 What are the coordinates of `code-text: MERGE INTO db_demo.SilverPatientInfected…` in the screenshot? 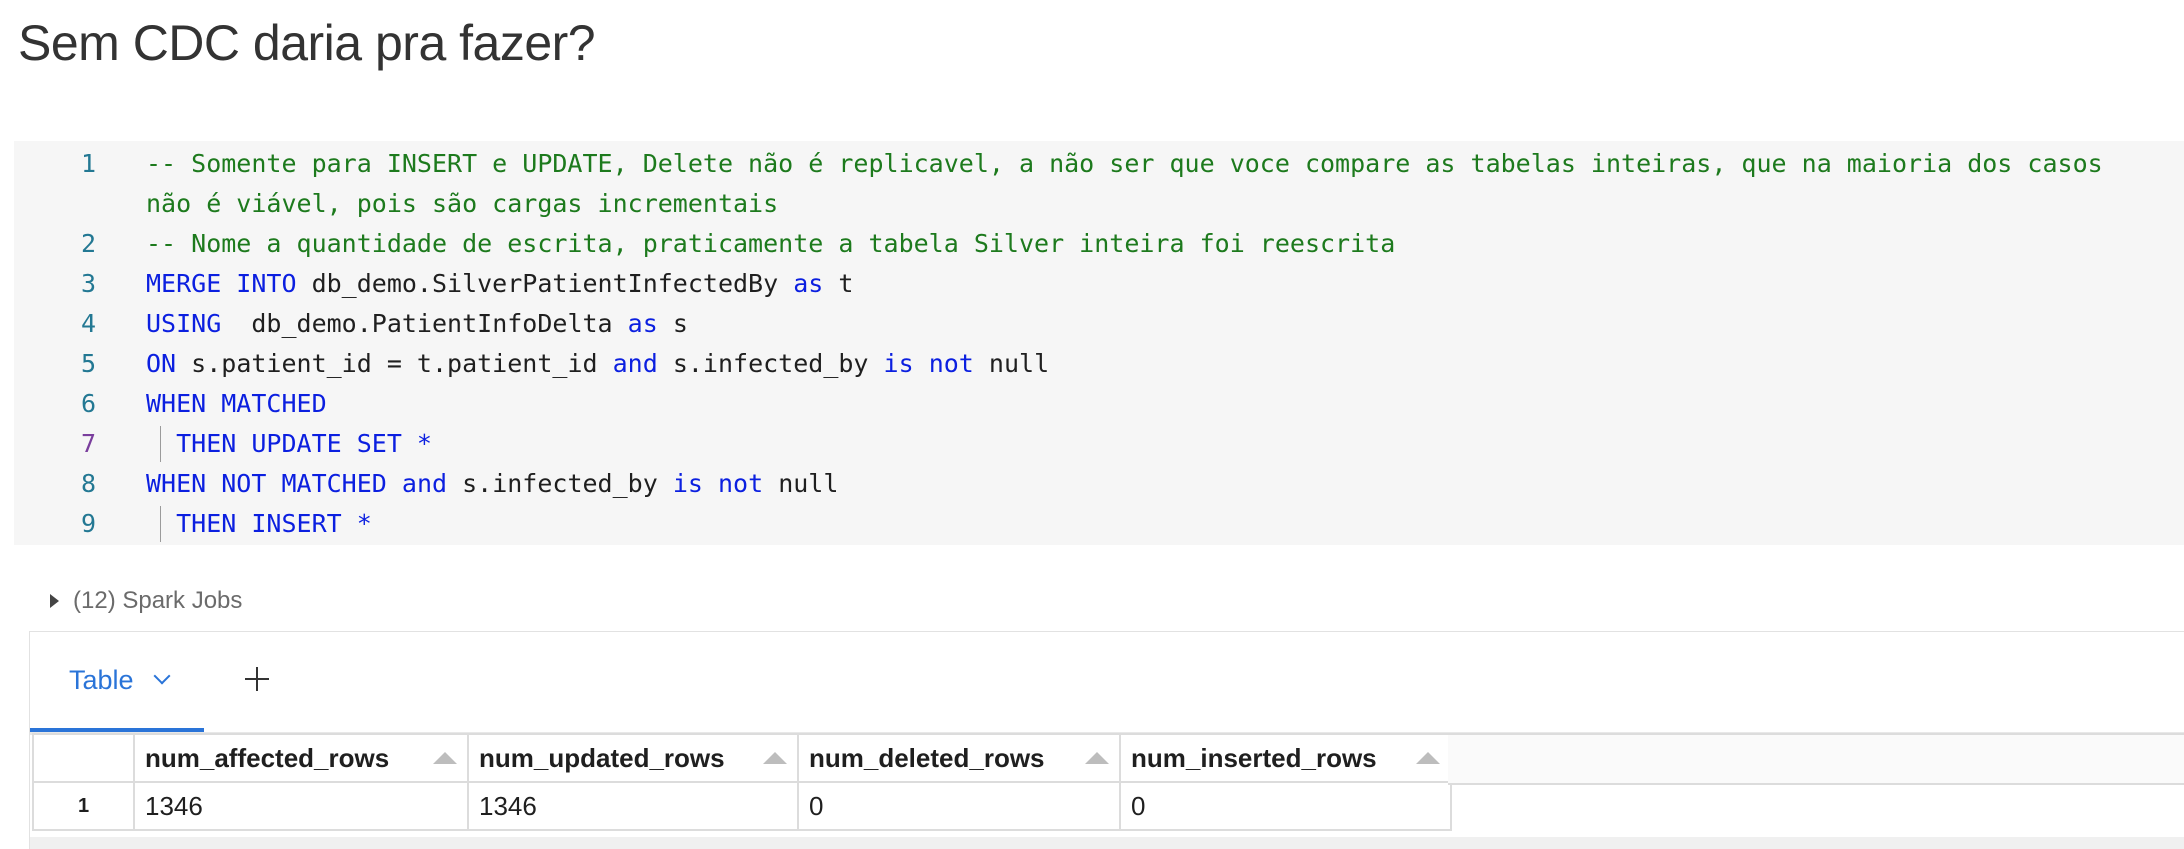 It's located at (499, 284).